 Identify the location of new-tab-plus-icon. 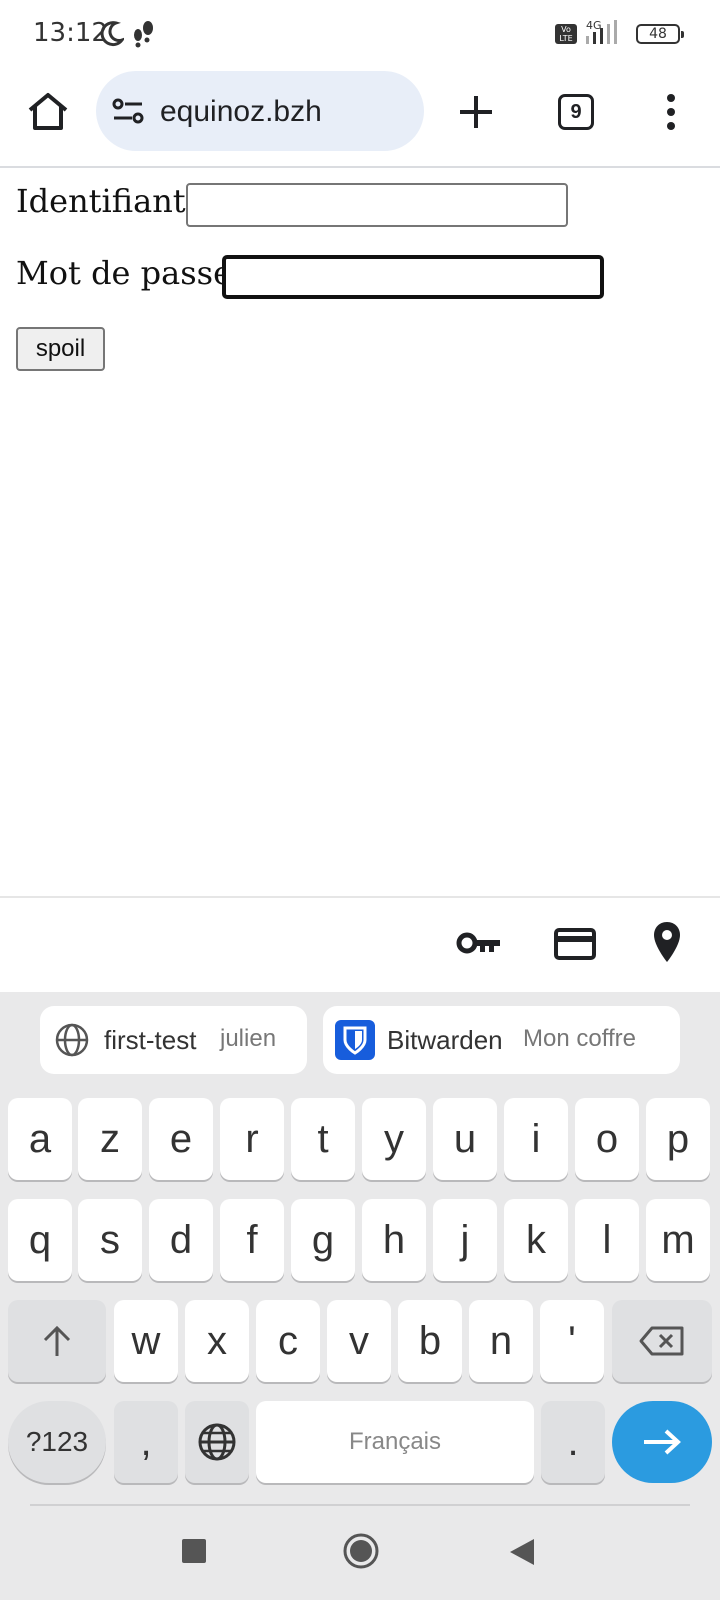
(476, 112).